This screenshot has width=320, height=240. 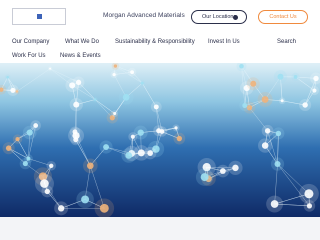 I want to click on brand-name: Morgan Advanced Materials, so click(x=144, y=15).